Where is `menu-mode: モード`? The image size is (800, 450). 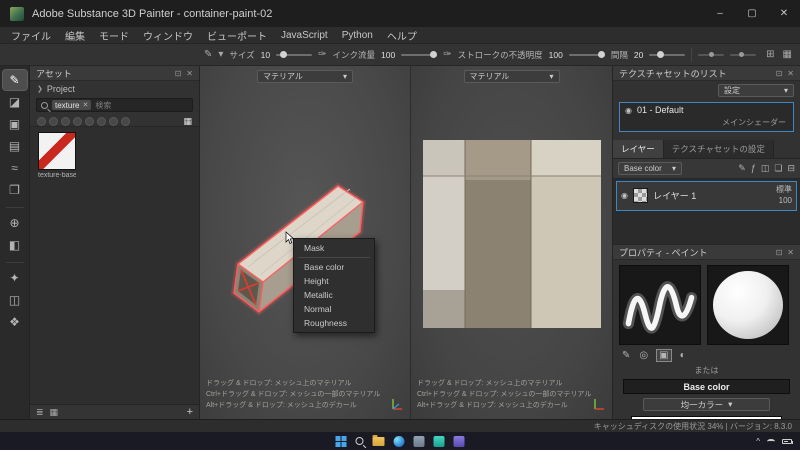
menu-mode: モード is located at coordinates (114, 35).